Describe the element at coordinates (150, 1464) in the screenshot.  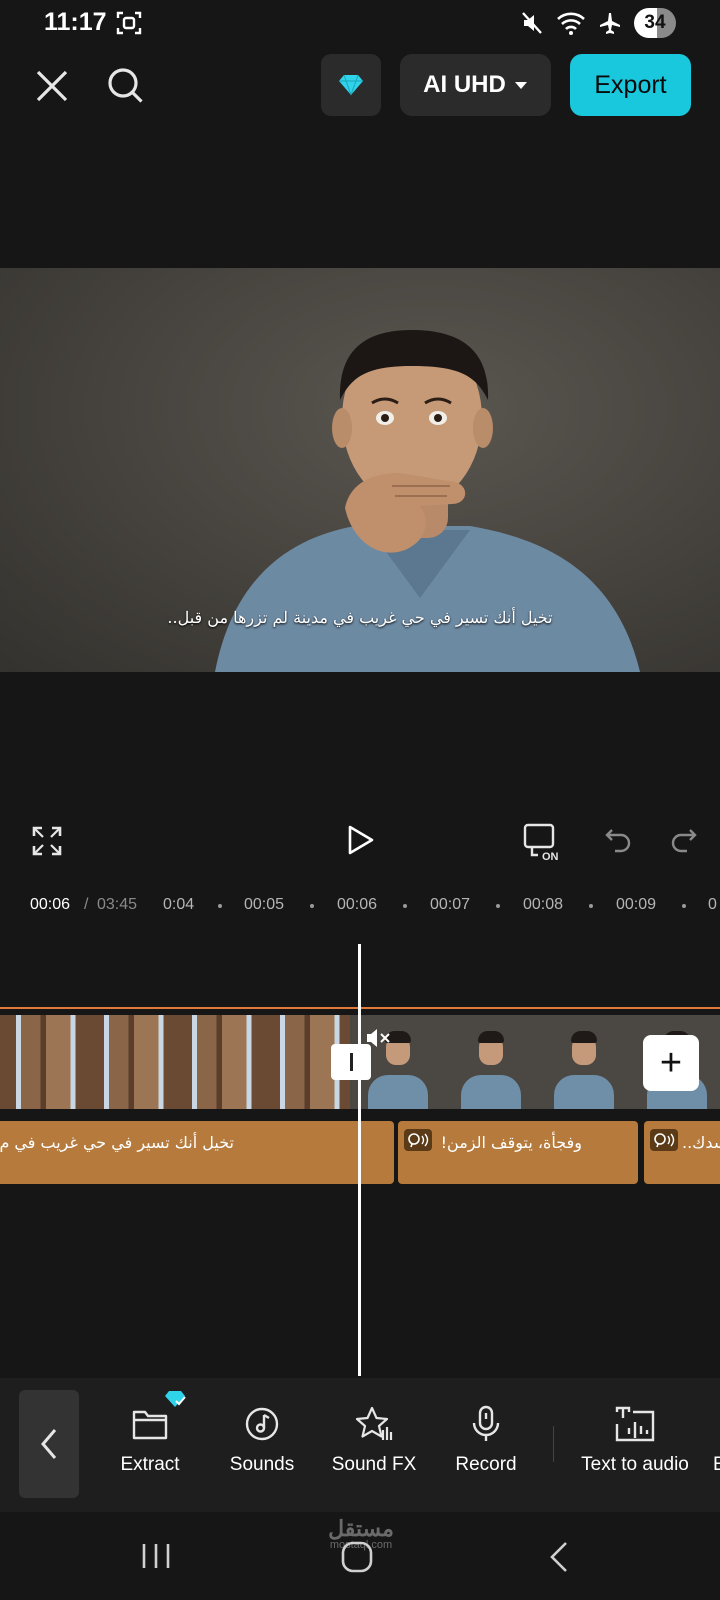
I see `tool-label: Extract` at that location.